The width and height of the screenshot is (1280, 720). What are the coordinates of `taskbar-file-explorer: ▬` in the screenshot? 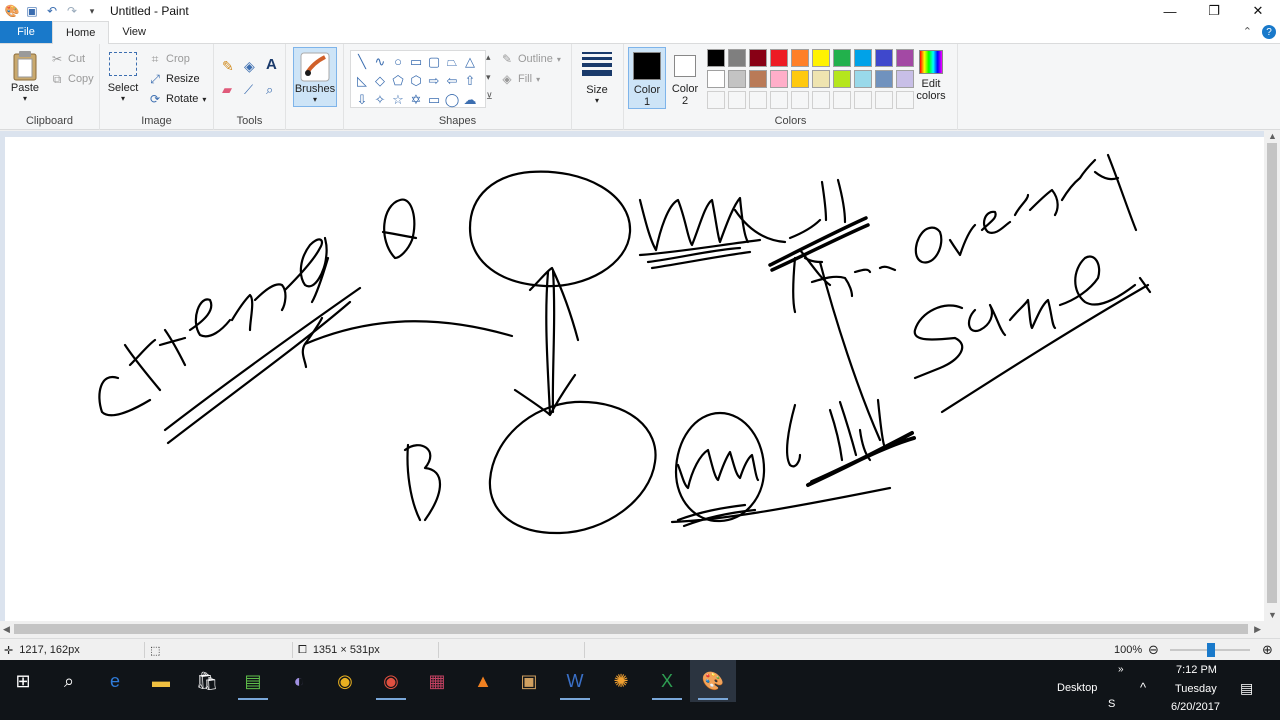 It's located at (161, 681).